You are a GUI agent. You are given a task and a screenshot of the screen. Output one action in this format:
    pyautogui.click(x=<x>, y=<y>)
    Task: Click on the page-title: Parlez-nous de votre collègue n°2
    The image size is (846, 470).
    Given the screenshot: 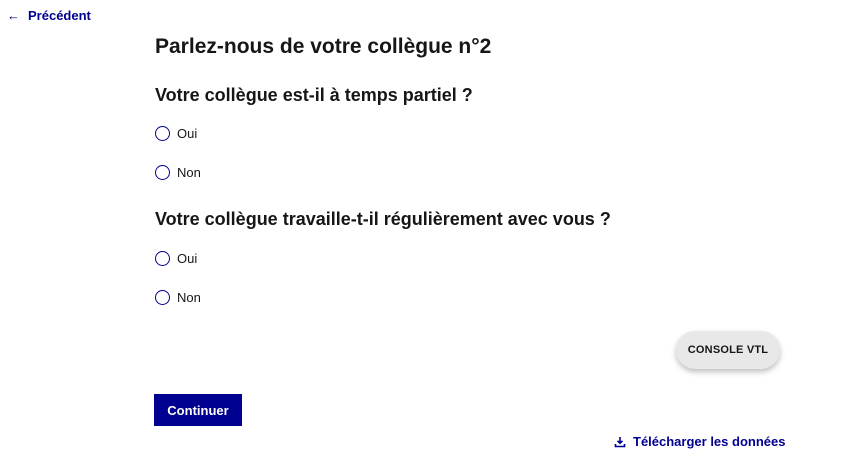 What is the action you would take?
    pyautogui.click(x=323, y=46)
    